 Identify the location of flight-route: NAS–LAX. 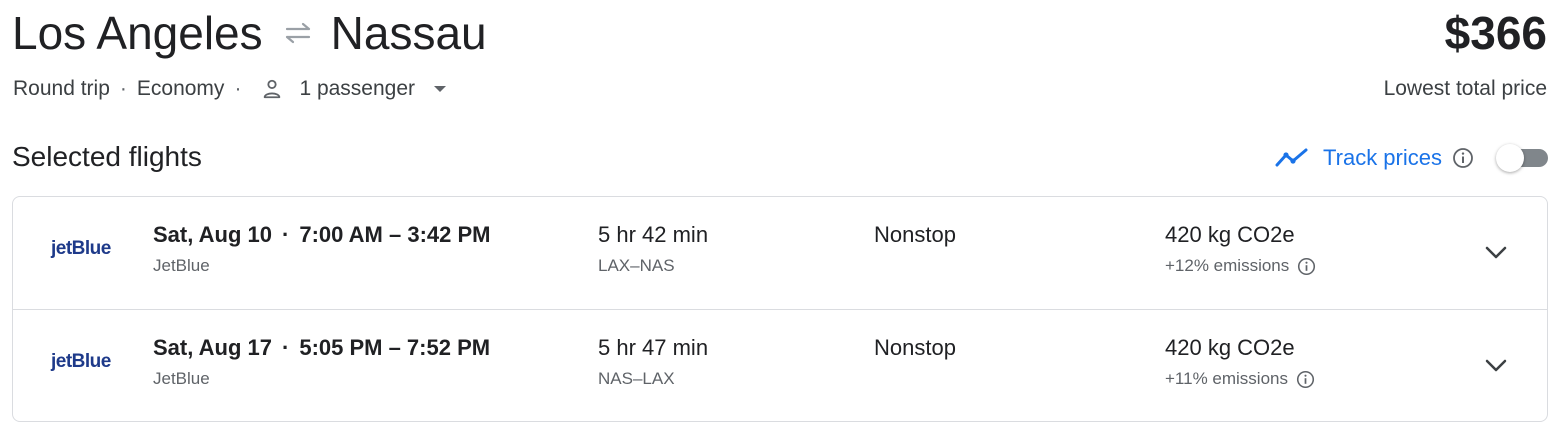
(636, 378).